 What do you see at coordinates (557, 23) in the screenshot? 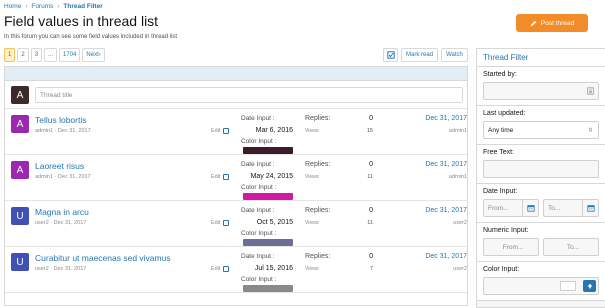
I see `post-thread-label: Post thread` at bounding box center [557, 23].